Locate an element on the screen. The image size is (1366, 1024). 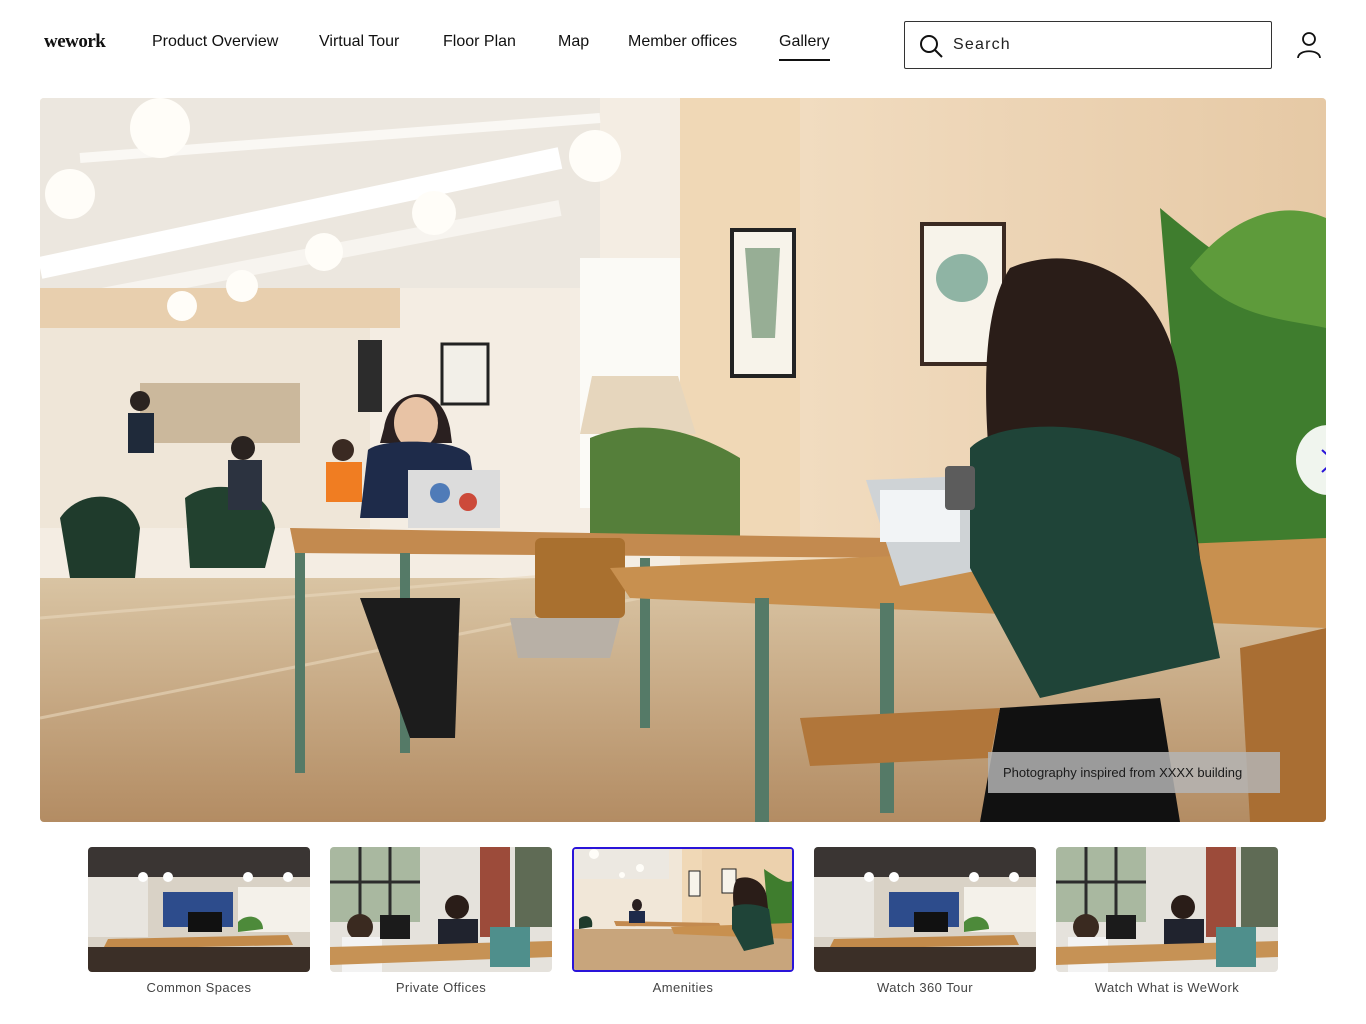
thumbnail-common-spaces: Common Spaces is located at coordinates (199, 921).